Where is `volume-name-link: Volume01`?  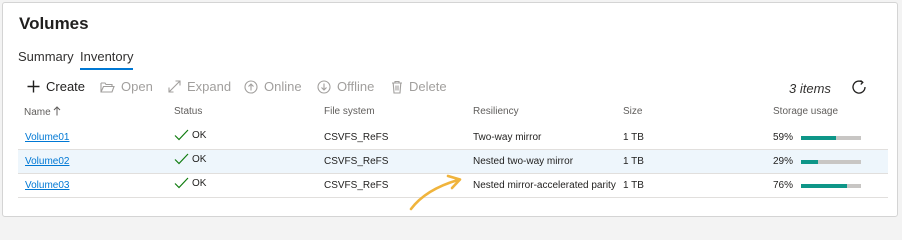 volume-name-link: Volume01 is located at coordinates (47, 137).